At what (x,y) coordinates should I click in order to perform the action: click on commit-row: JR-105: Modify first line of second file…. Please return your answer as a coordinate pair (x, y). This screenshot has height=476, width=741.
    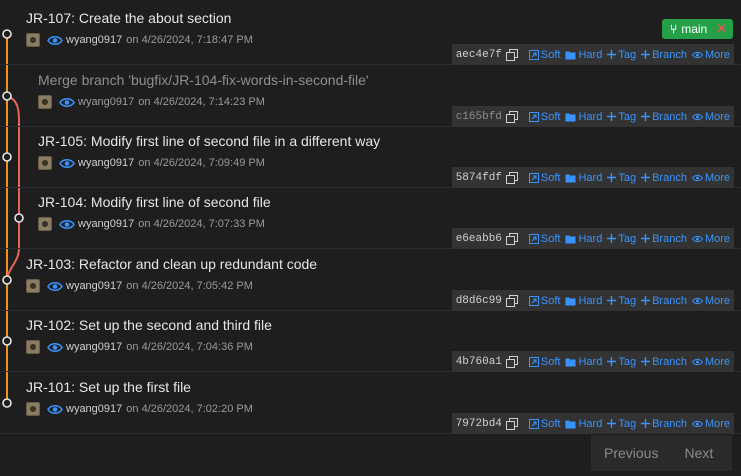
    Looking at the image, I should click on (370, 157).